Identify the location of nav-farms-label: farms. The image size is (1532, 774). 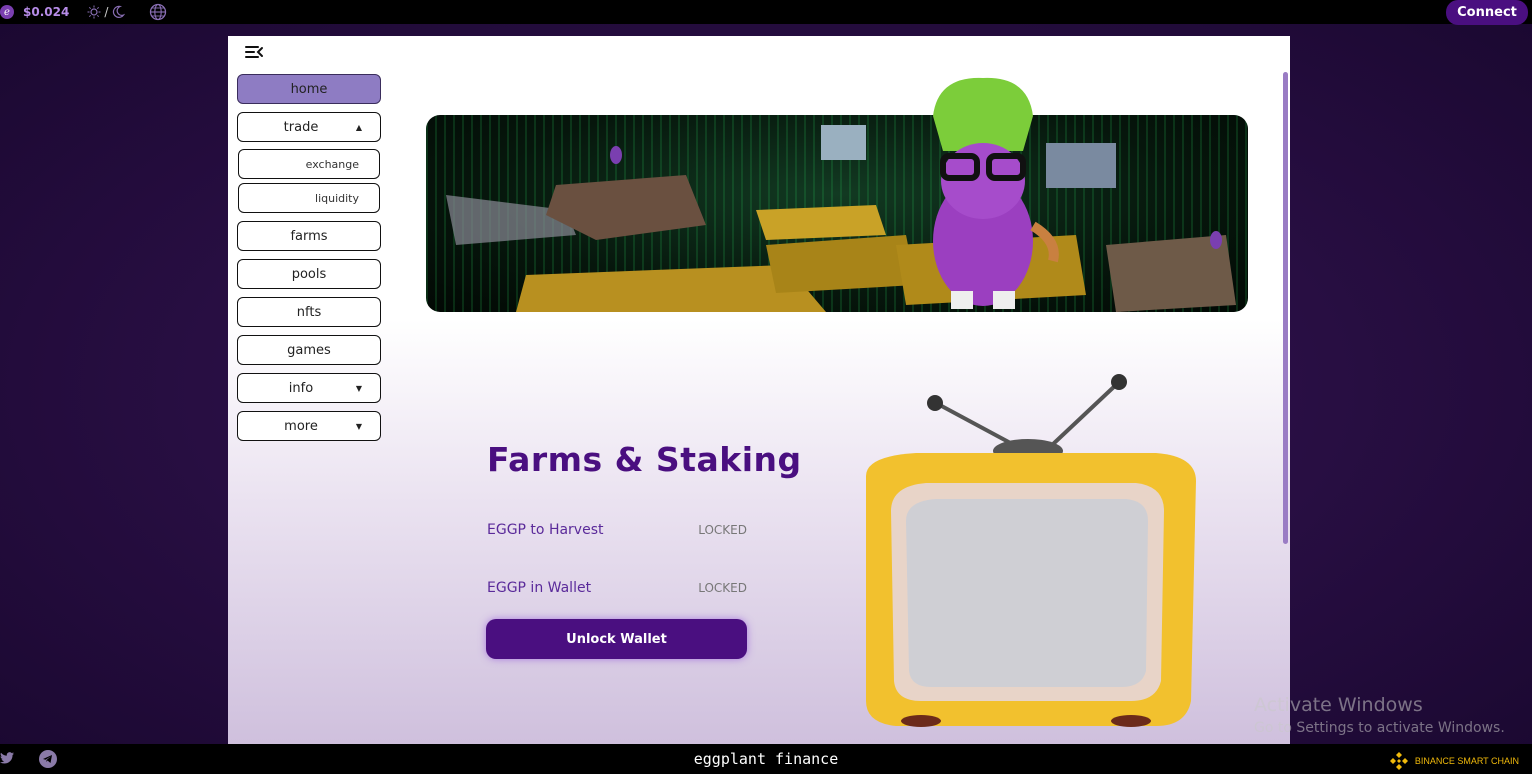
(309, 236).